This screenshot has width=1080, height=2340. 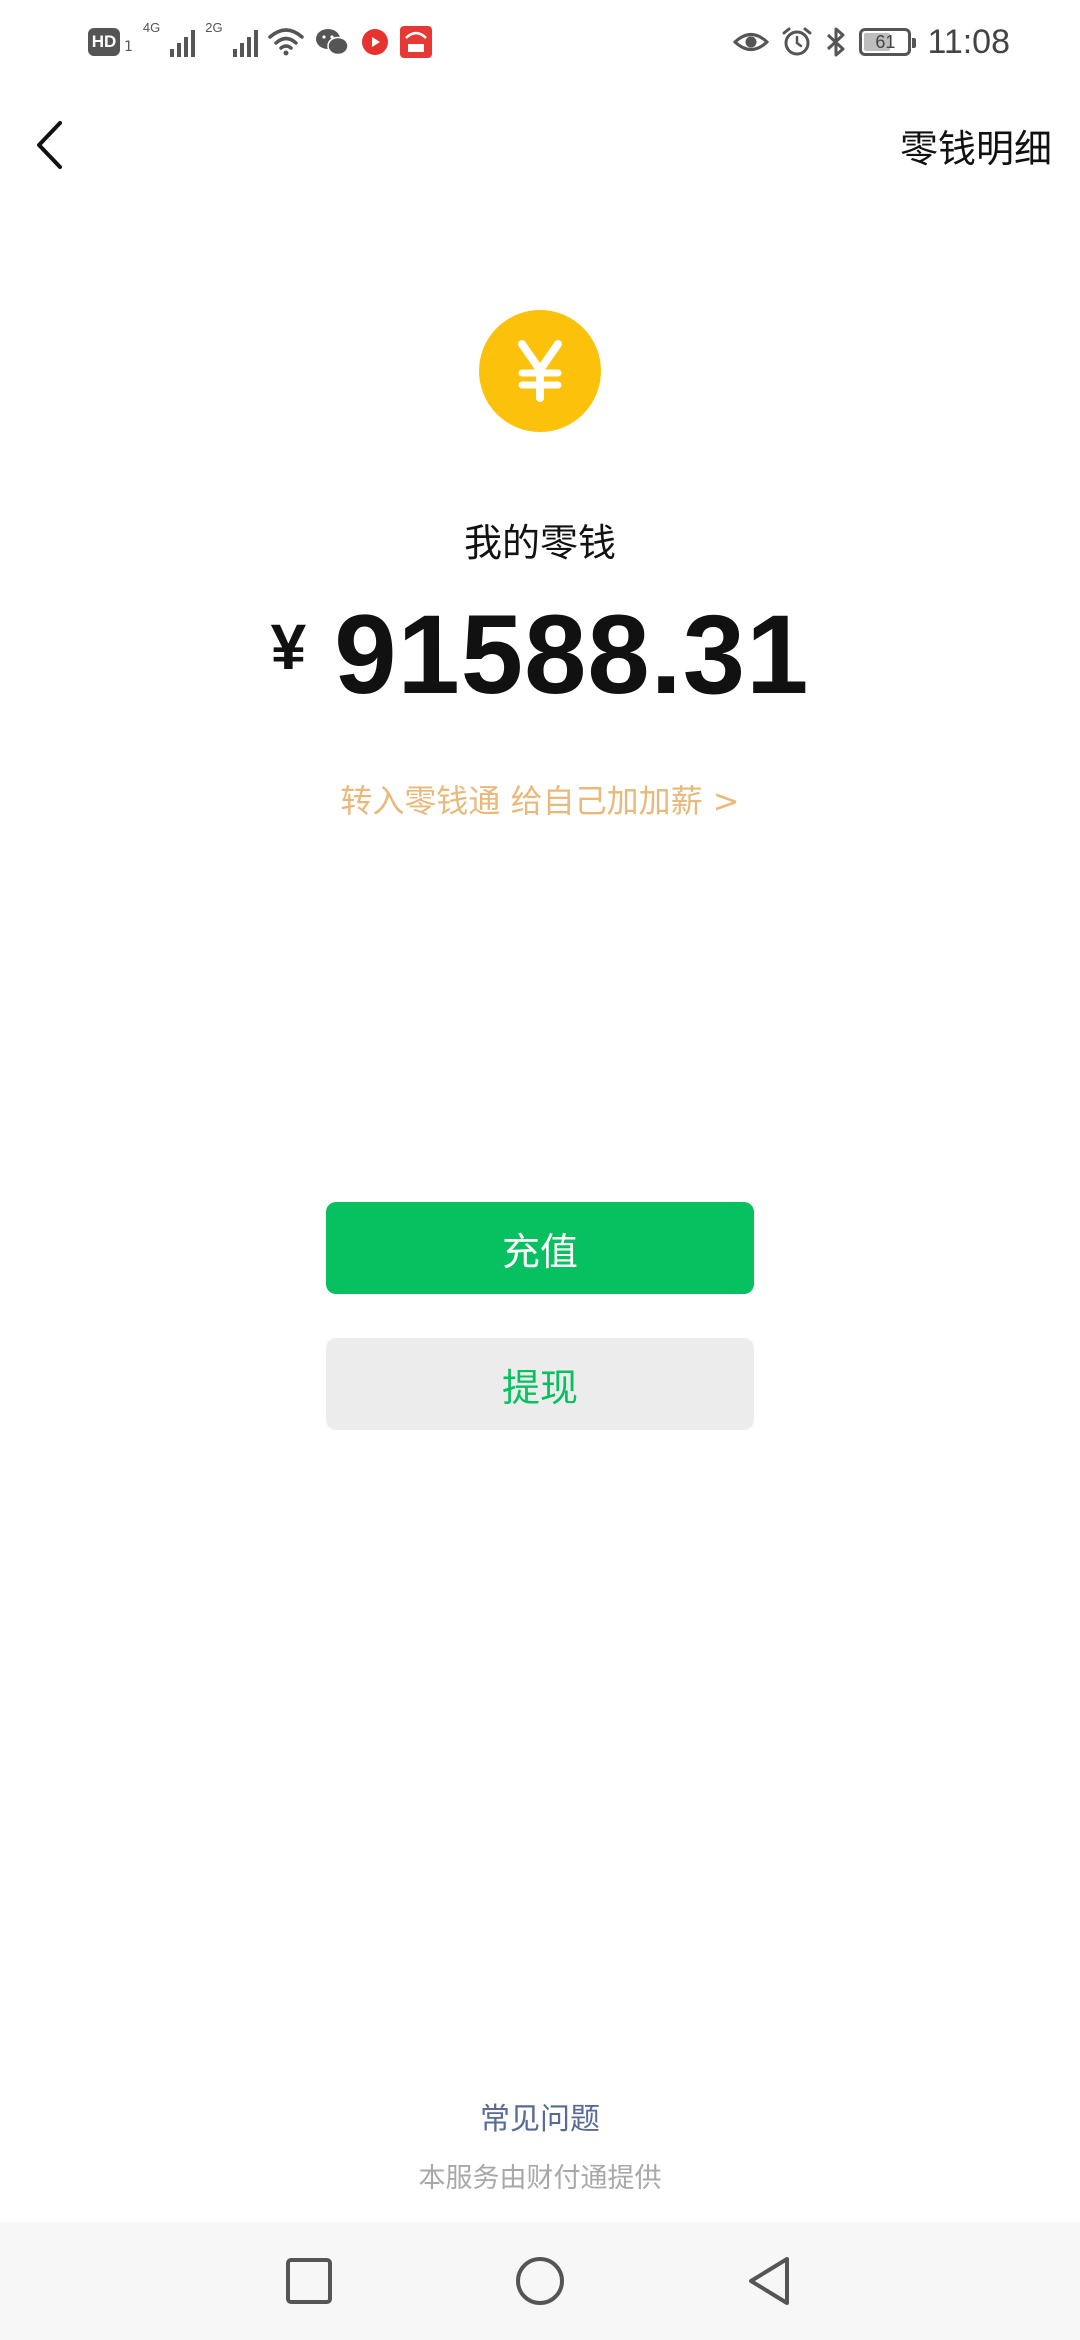 I want to click on record-icon, so click(x=375, y=42).